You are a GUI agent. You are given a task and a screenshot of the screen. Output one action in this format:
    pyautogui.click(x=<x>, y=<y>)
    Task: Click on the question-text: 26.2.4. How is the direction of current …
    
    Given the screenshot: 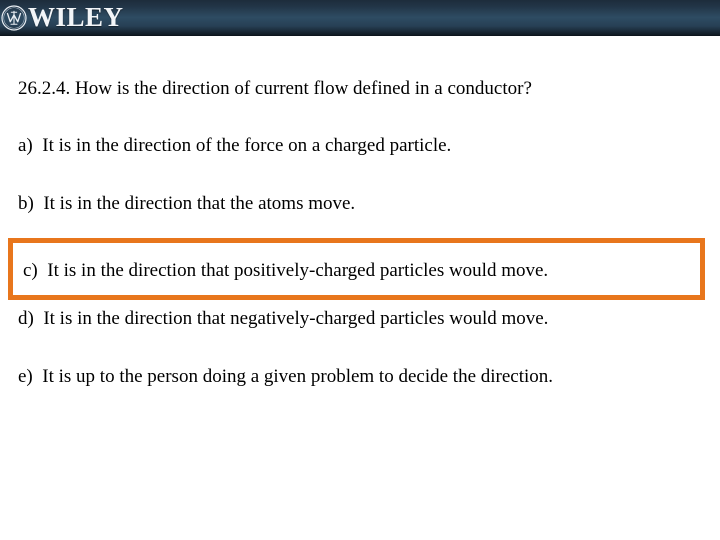 What is the action you would take?
    pyautogui.click(x=275, y=88)
    